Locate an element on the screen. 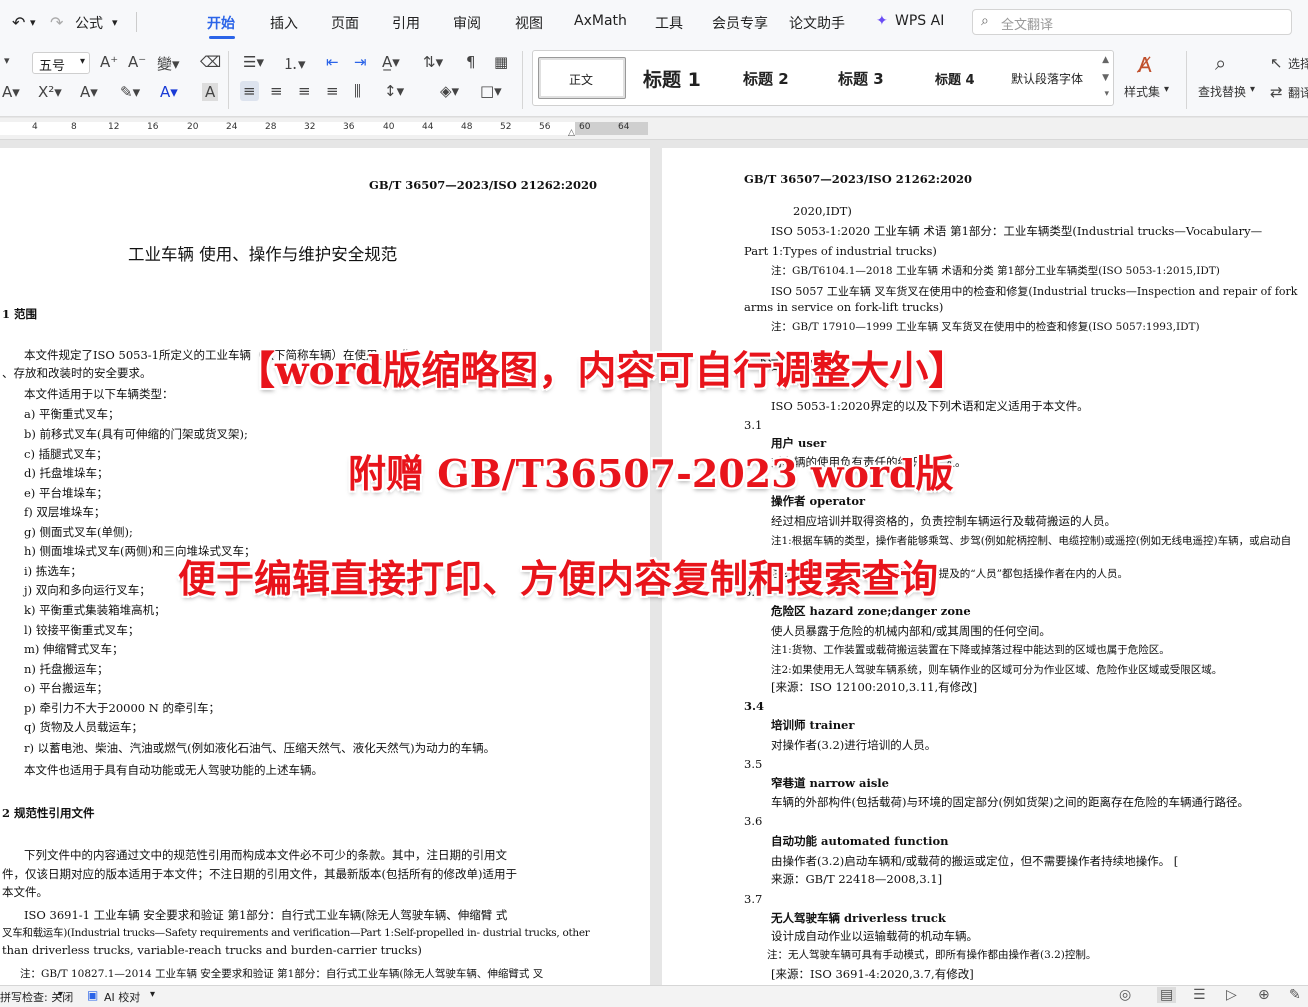 Image resolution: width=1308 pixels, height=1007 pixels. tab-tools: 工具 is located at coordinates (669, 23).